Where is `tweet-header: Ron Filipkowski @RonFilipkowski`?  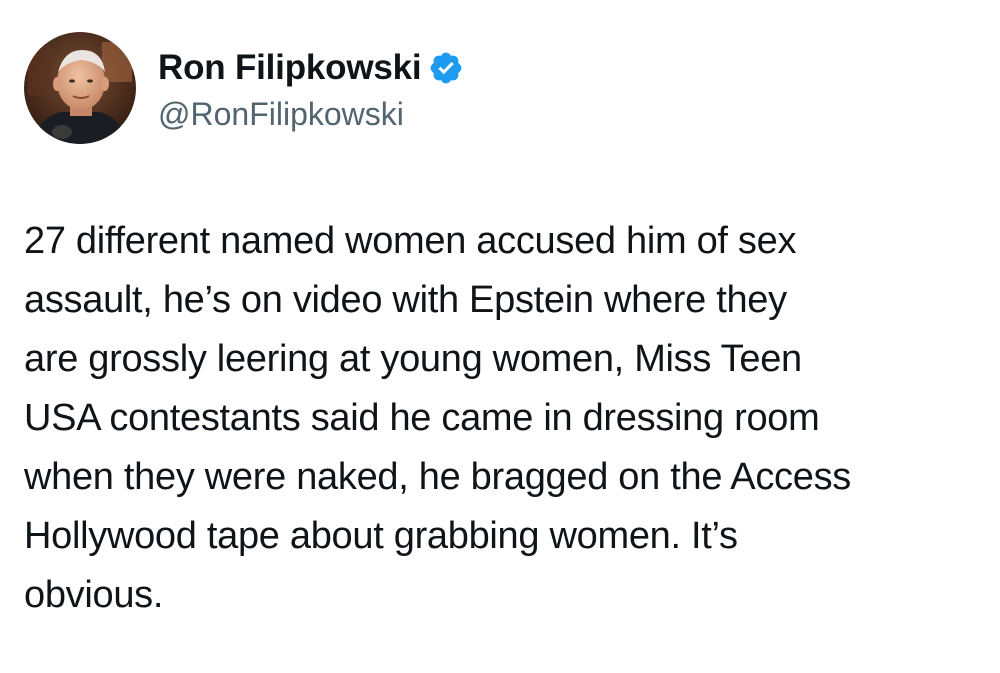
tweet-header: Ron Filipkowski @RonFilipkowski is located at coordinates (244, 88).